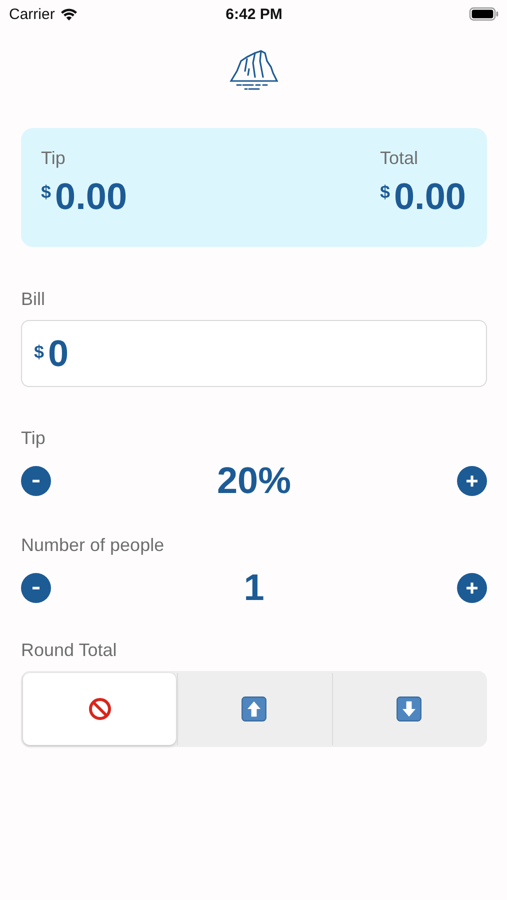  I want to click on carrier-name: Carrier, so click(32, 14).